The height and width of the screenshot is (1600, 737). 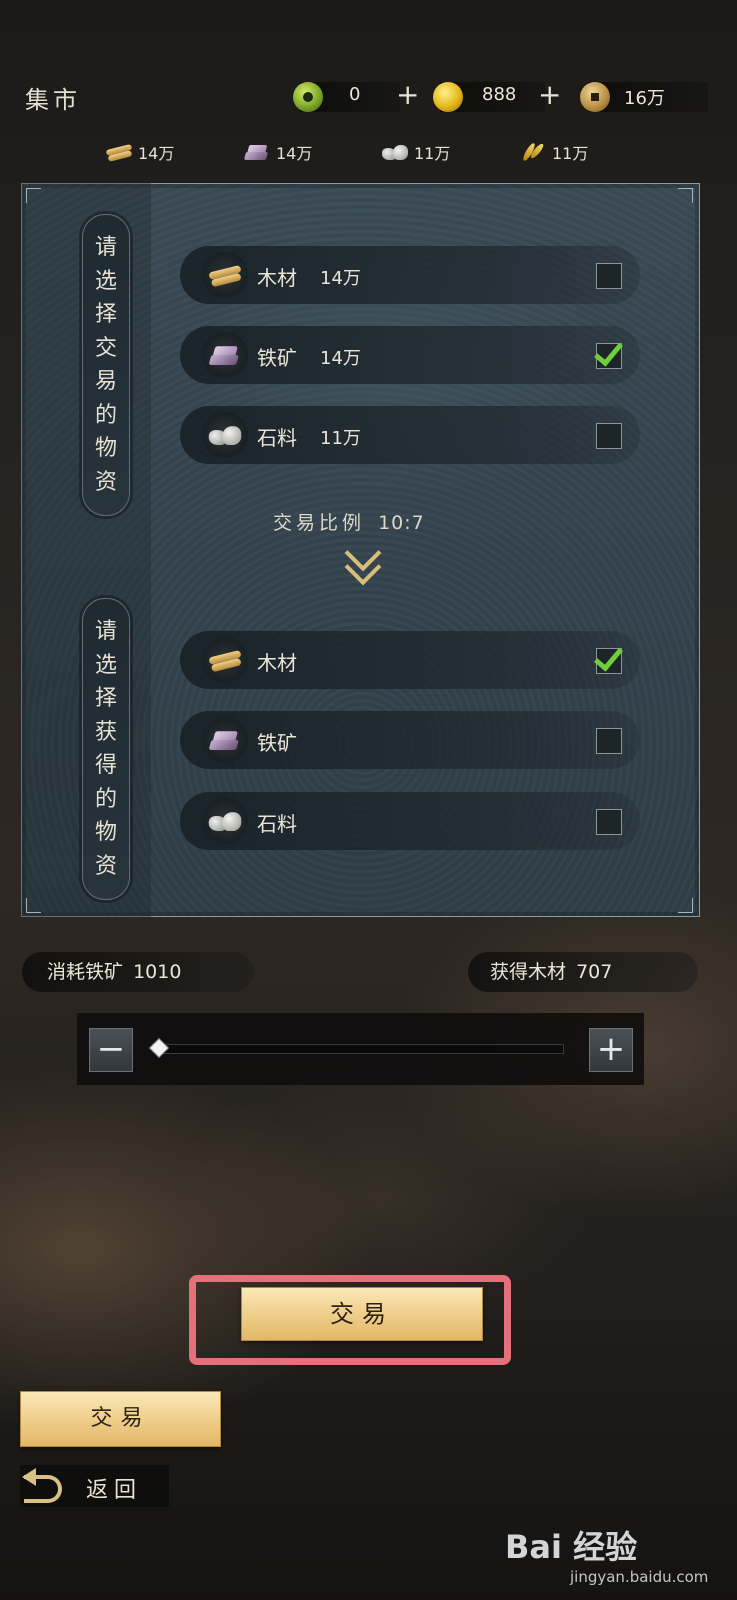 I want to click on give-stone-checkbox, so click(x=609, y=436).